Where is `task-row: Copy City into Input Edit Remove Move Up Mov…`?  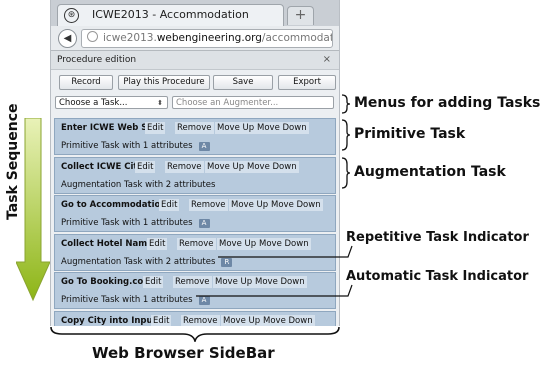 task-row: Copy City into Input Edit Remove Move Up Mov… is located at coordinates (195, 318).